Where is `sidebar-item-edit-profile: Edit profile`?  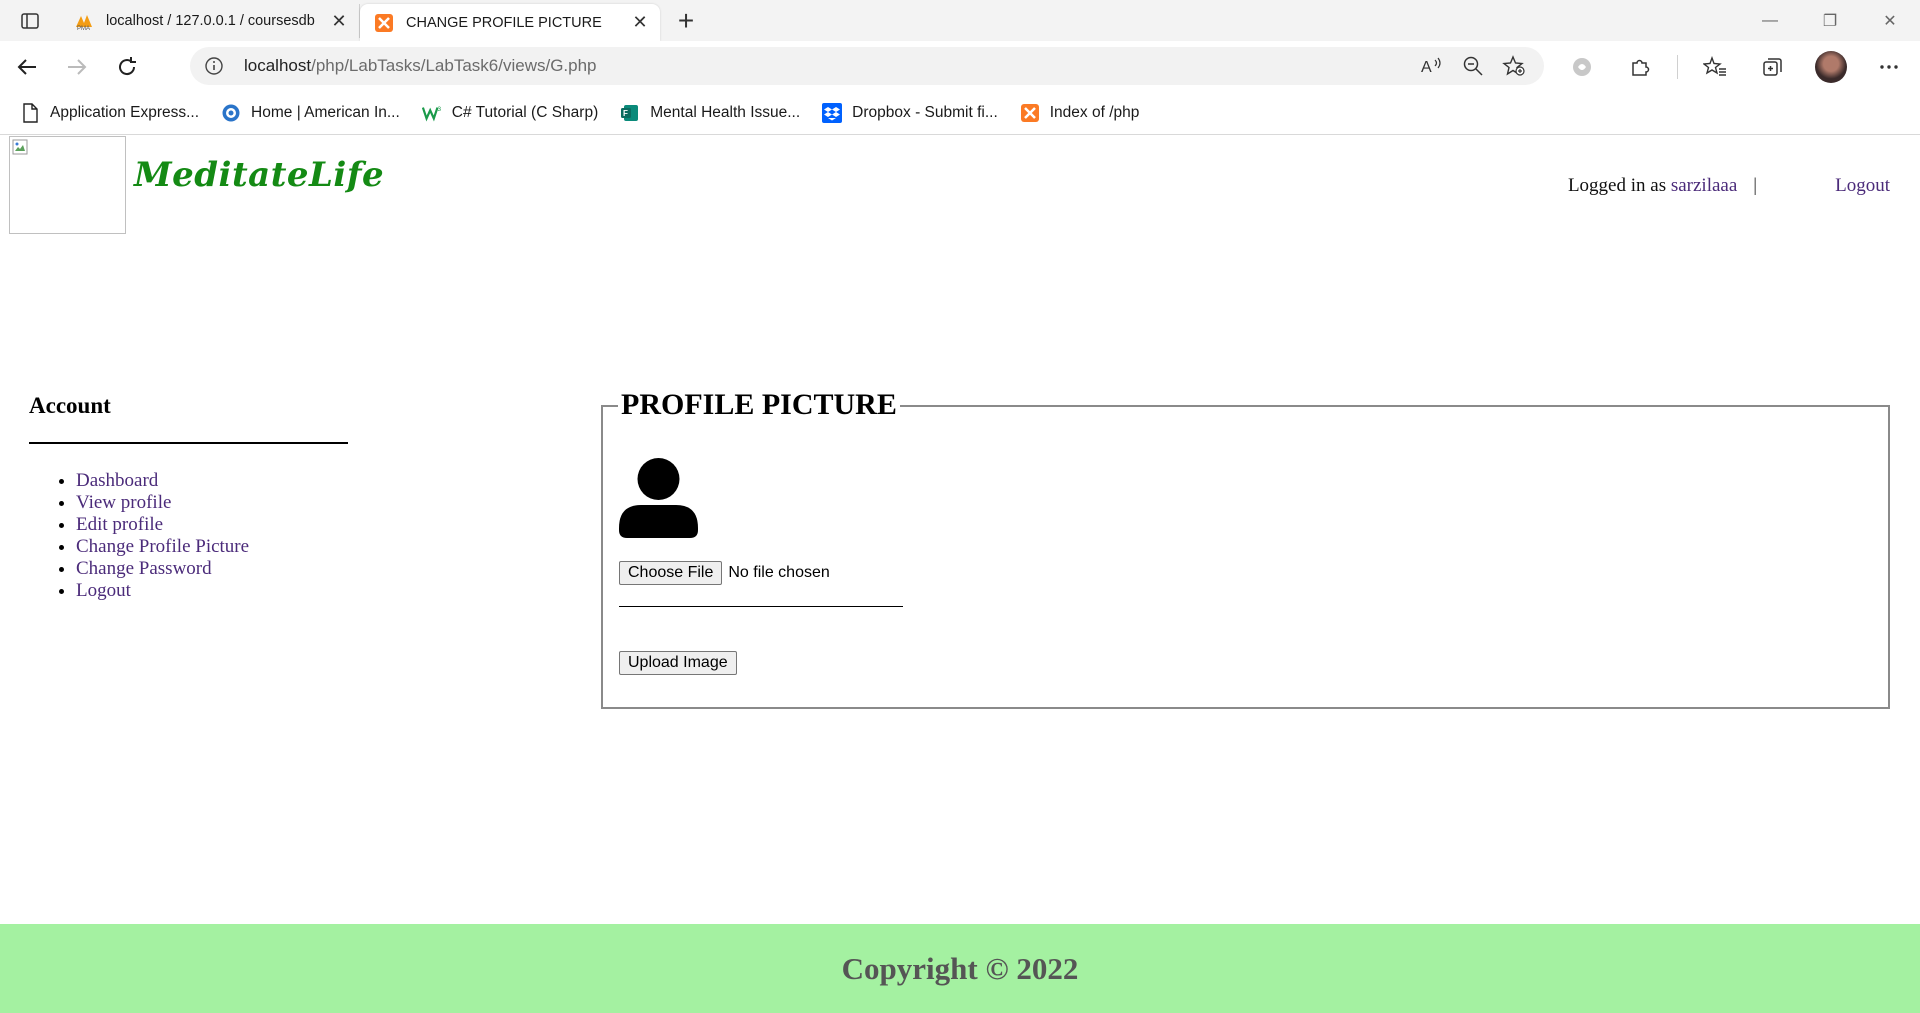 sidebar-item-edit-profile: Edit profile is located at coordinates (212, 525).